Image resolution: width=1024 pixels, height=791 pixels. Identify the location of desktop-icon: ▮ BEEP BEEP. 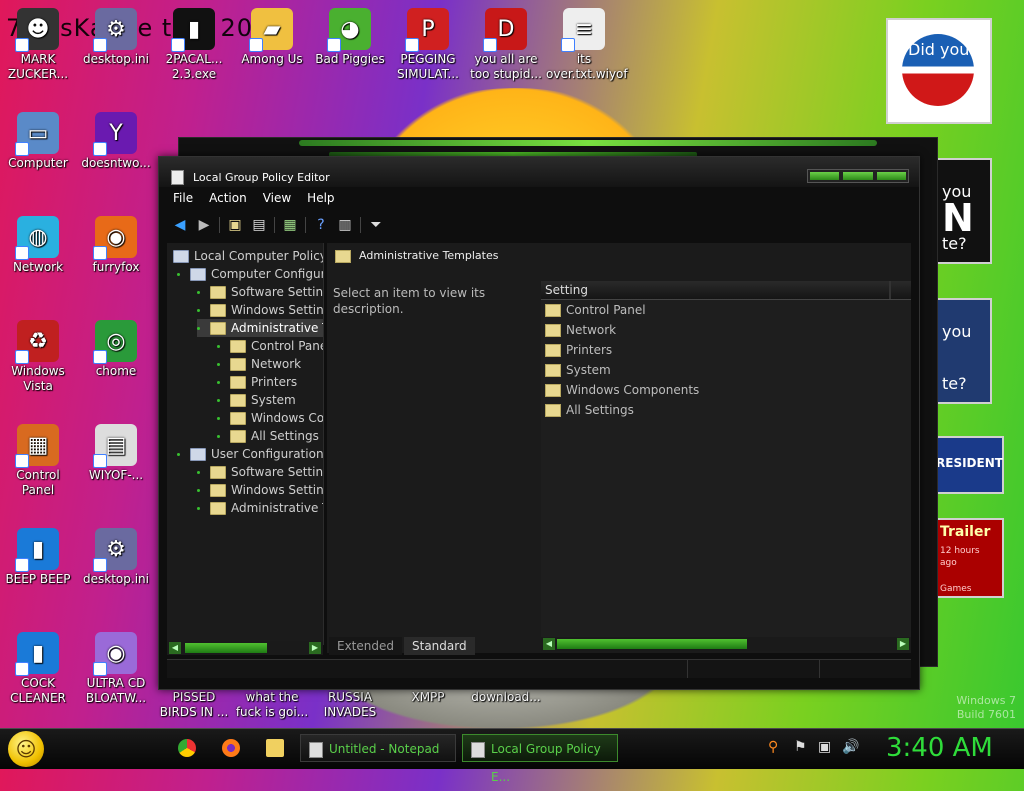
(38, 557).